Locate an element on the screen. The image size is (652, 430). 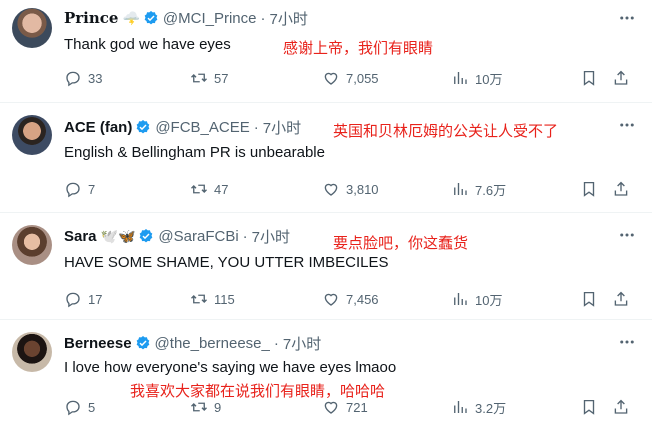
reply-button: 5 is located at coordinates (79, 407).